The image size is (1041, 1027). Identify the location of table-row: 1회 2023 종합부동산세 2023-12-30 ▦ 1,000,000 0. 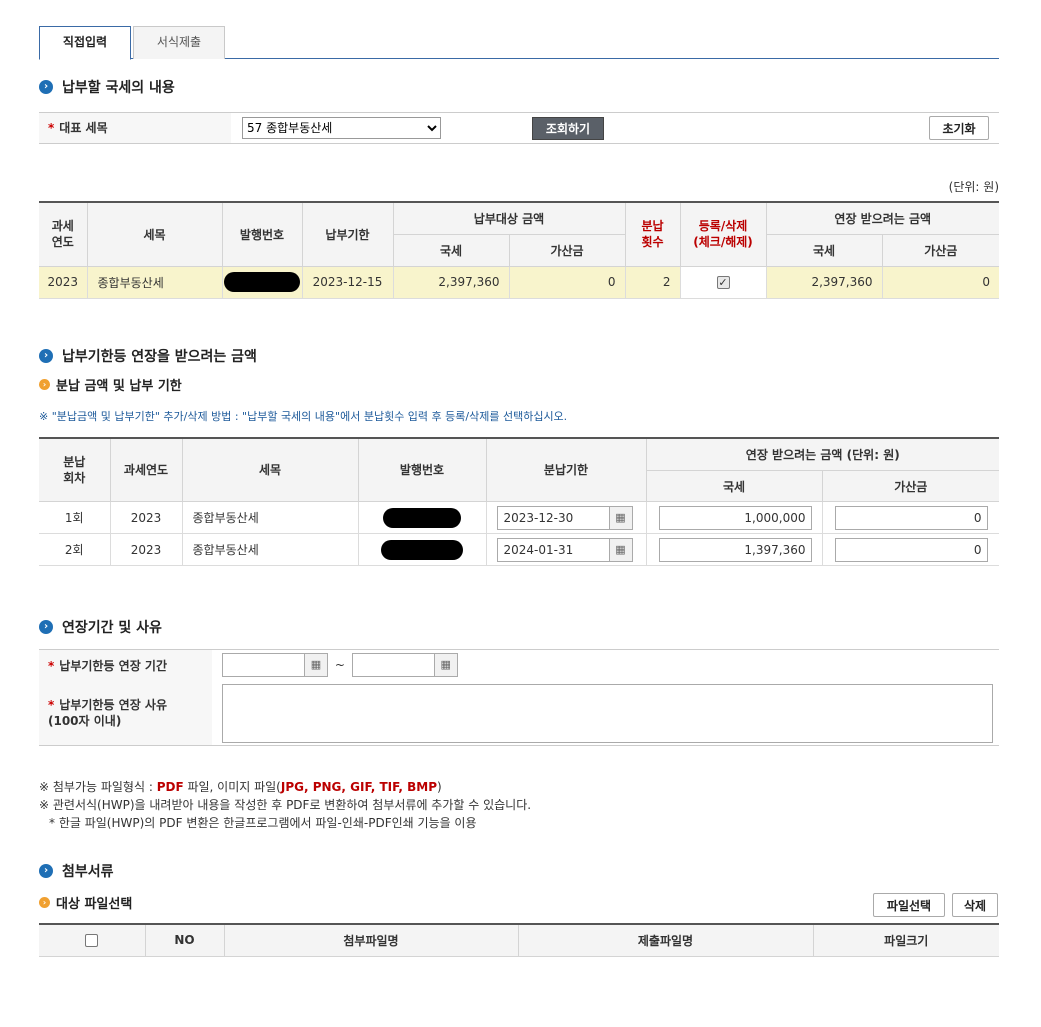
(519, 517).